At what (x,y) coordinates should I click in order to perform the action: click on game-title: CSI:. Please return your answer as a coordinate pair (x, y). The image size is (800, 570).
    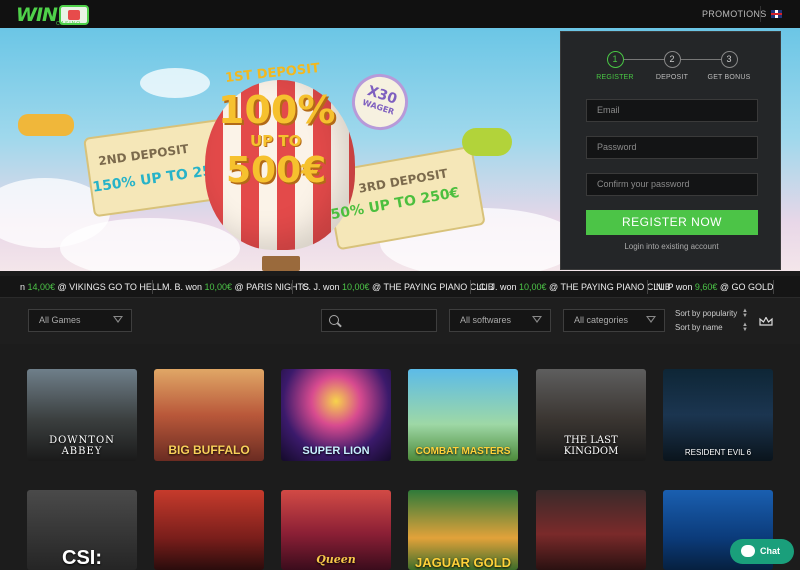
    Looking at the image, I should click on (82, 558).